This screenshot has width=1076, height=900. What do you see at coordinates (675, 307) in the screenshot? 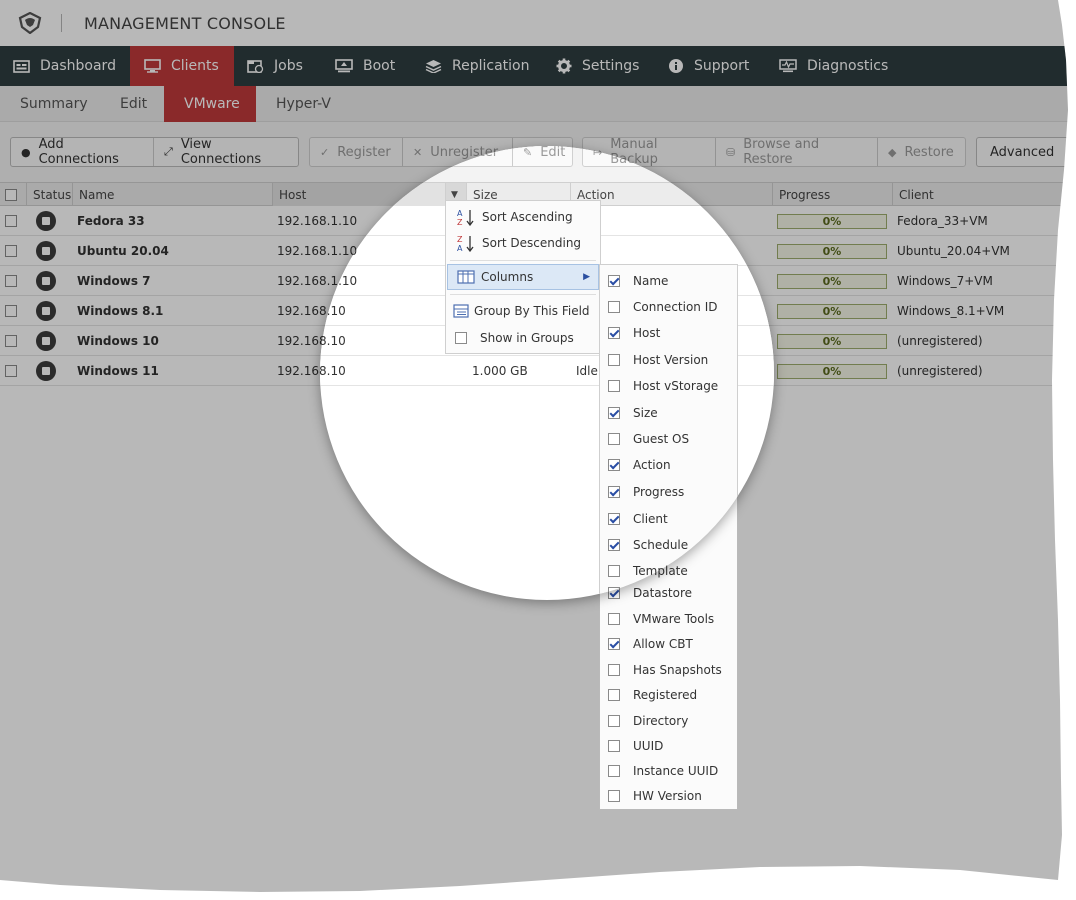
I see `column-option-label: Connection ID` at bounding box center [675, 307].